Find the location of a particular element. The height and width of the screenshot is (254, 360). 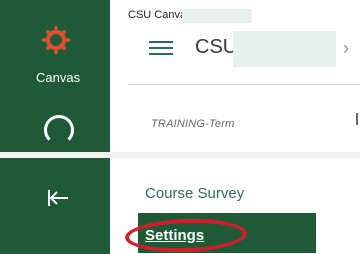

canvas-logo-label: Canvas is located at coordinates (58, 77).